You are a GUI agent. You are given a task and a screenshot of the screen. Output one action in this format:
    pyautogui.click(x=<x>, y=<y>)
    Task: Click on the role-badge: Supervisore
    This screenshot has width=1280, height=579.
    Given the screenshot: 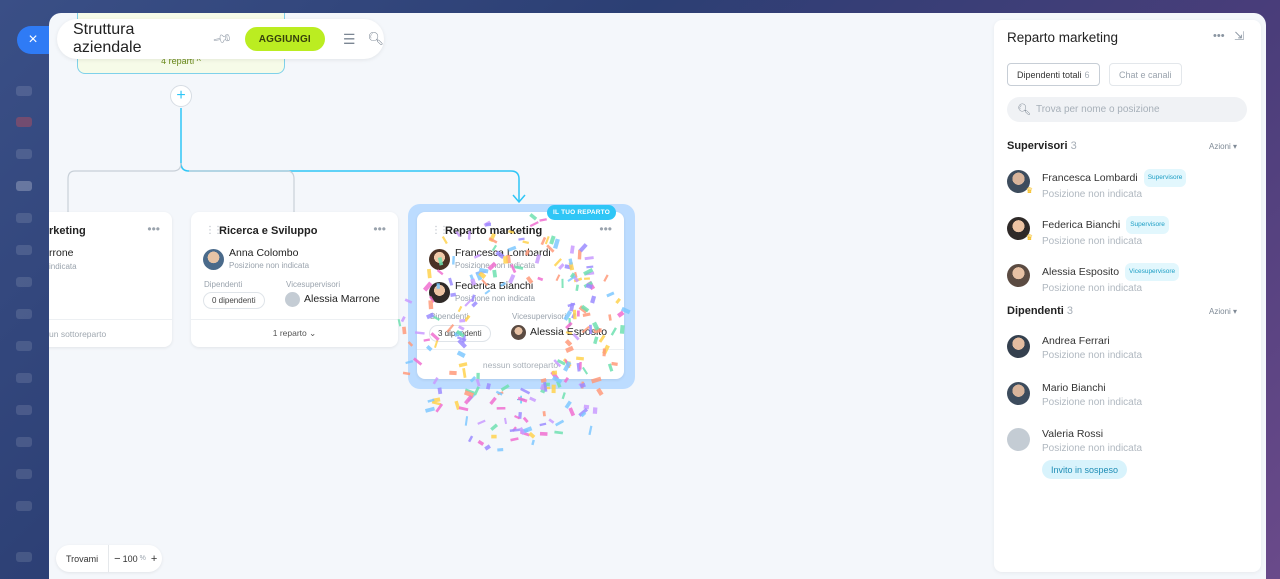 What is the action you would take?
    pyautogui.click(x=1165, y=178)
    